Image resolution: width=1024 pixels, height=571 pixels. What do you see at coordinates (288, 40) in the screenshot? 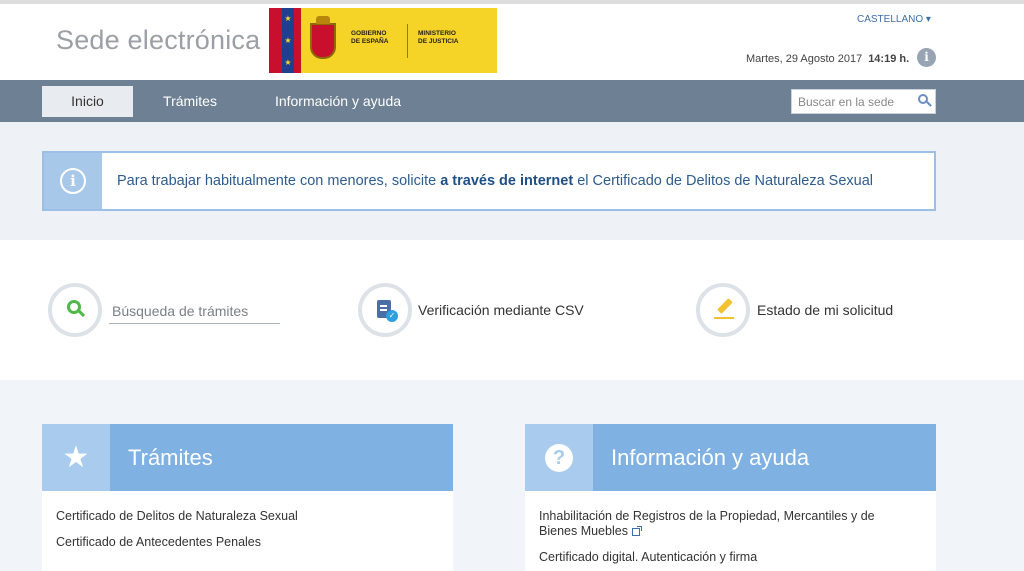
I see `eu-stars: ★ ★ ★` at bounding box center [288, 40].